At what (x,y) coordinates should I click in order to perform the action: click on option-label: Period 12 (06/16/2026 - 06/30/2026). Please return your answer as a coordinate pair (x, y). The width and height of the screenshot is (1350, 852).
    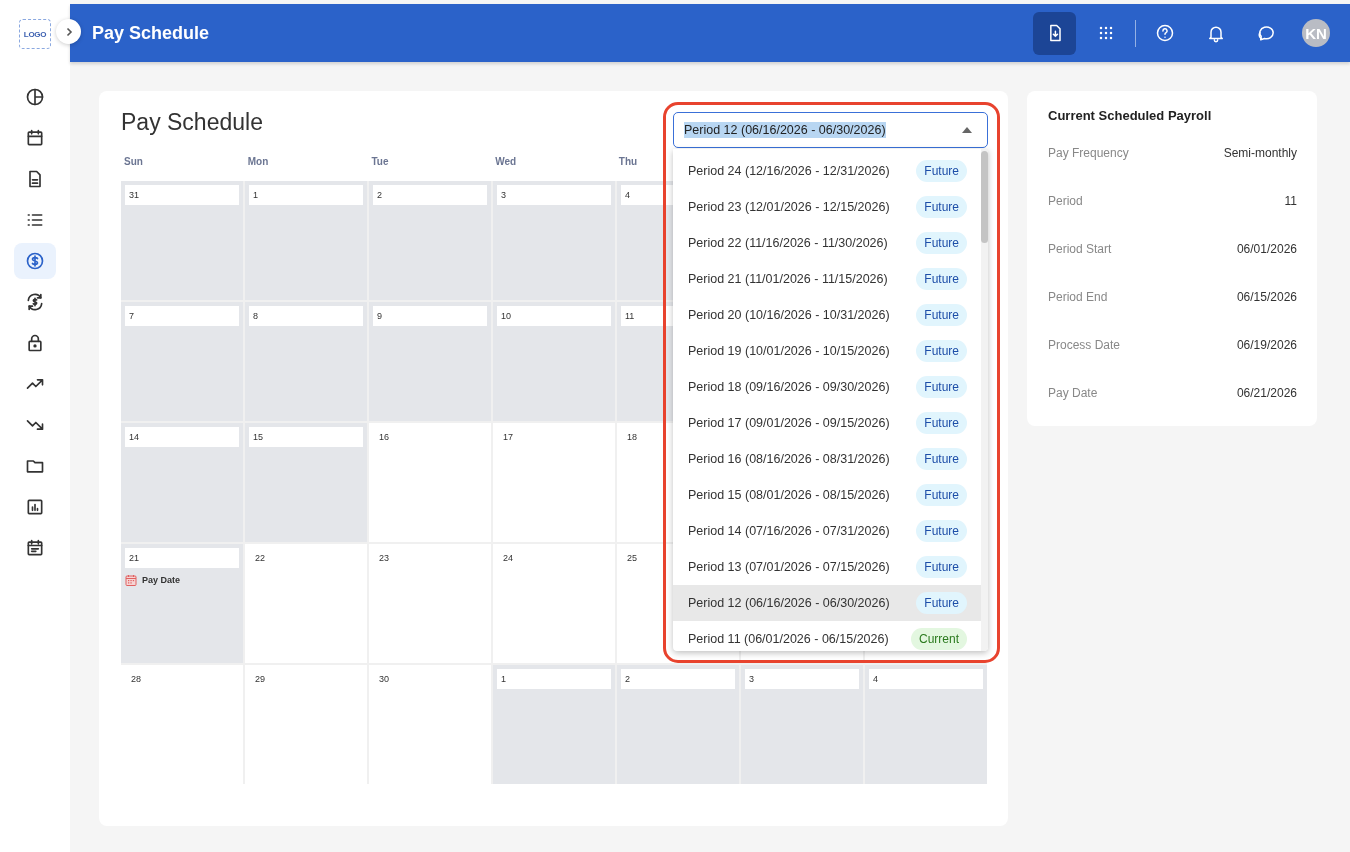
    Looking at the image, I should click on (789, 603).